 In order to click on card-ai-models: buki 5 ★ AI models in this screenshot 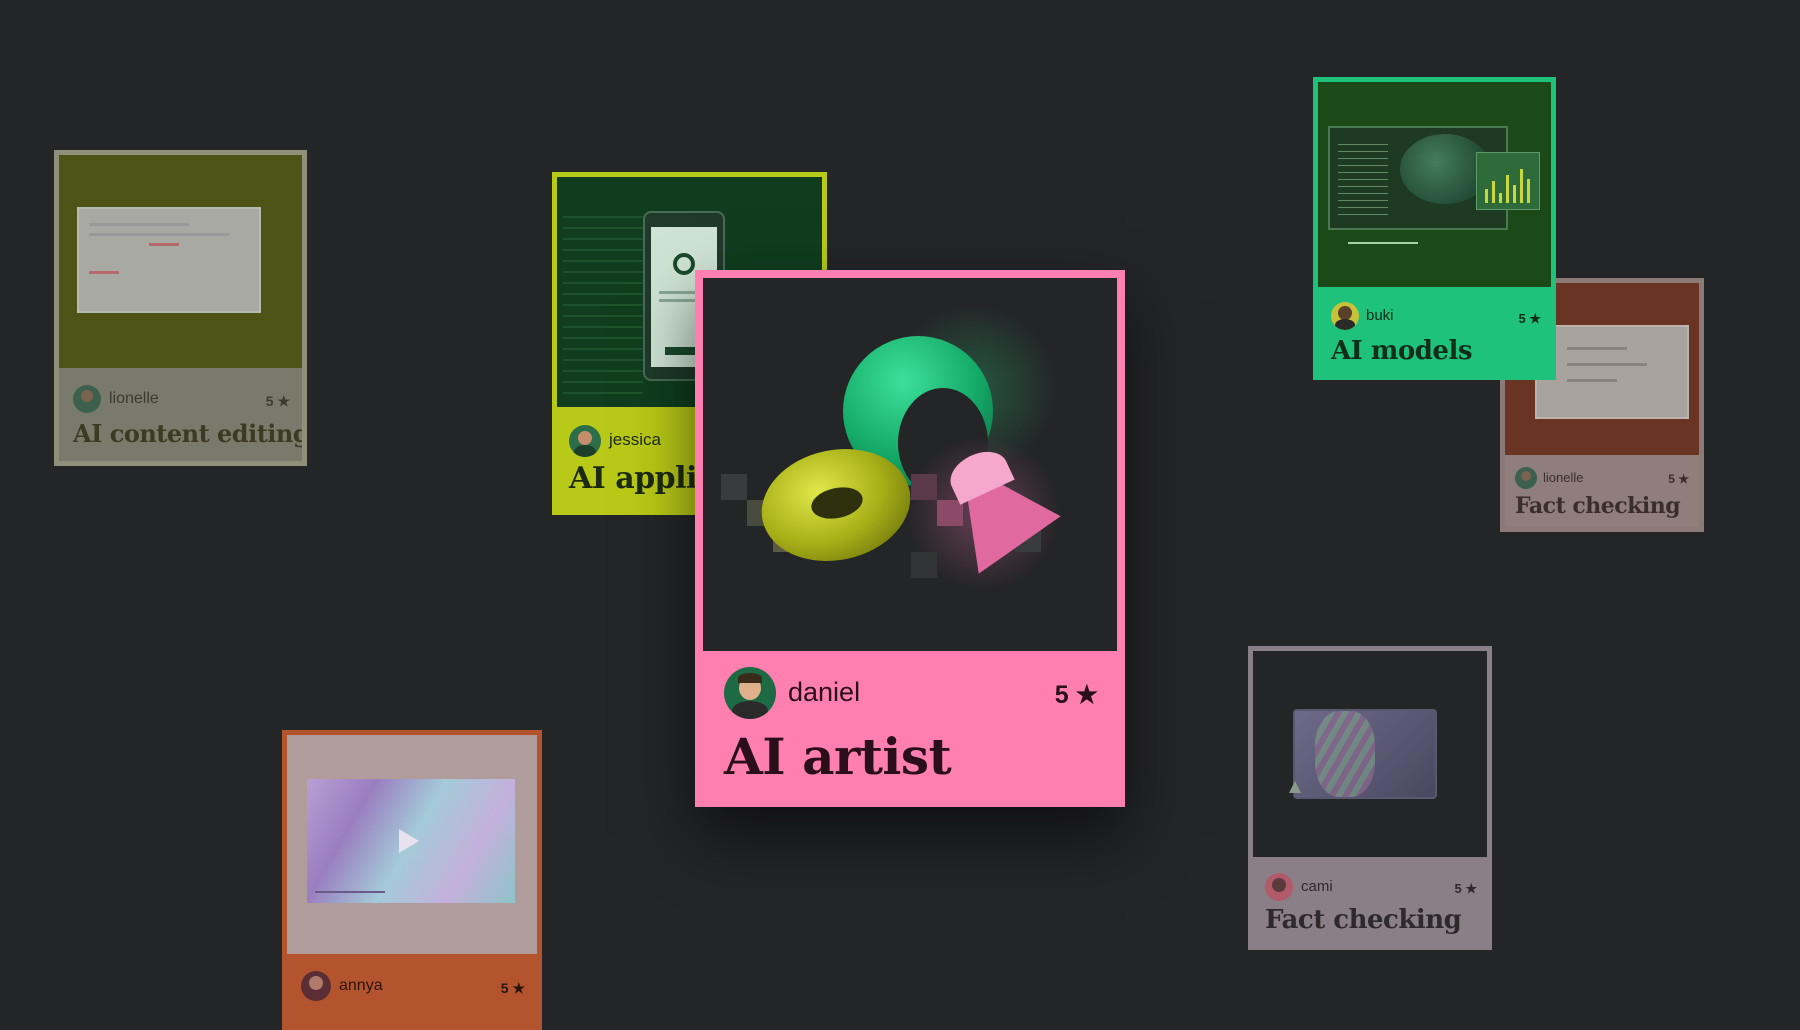, I will do `click(1434, 228)`.